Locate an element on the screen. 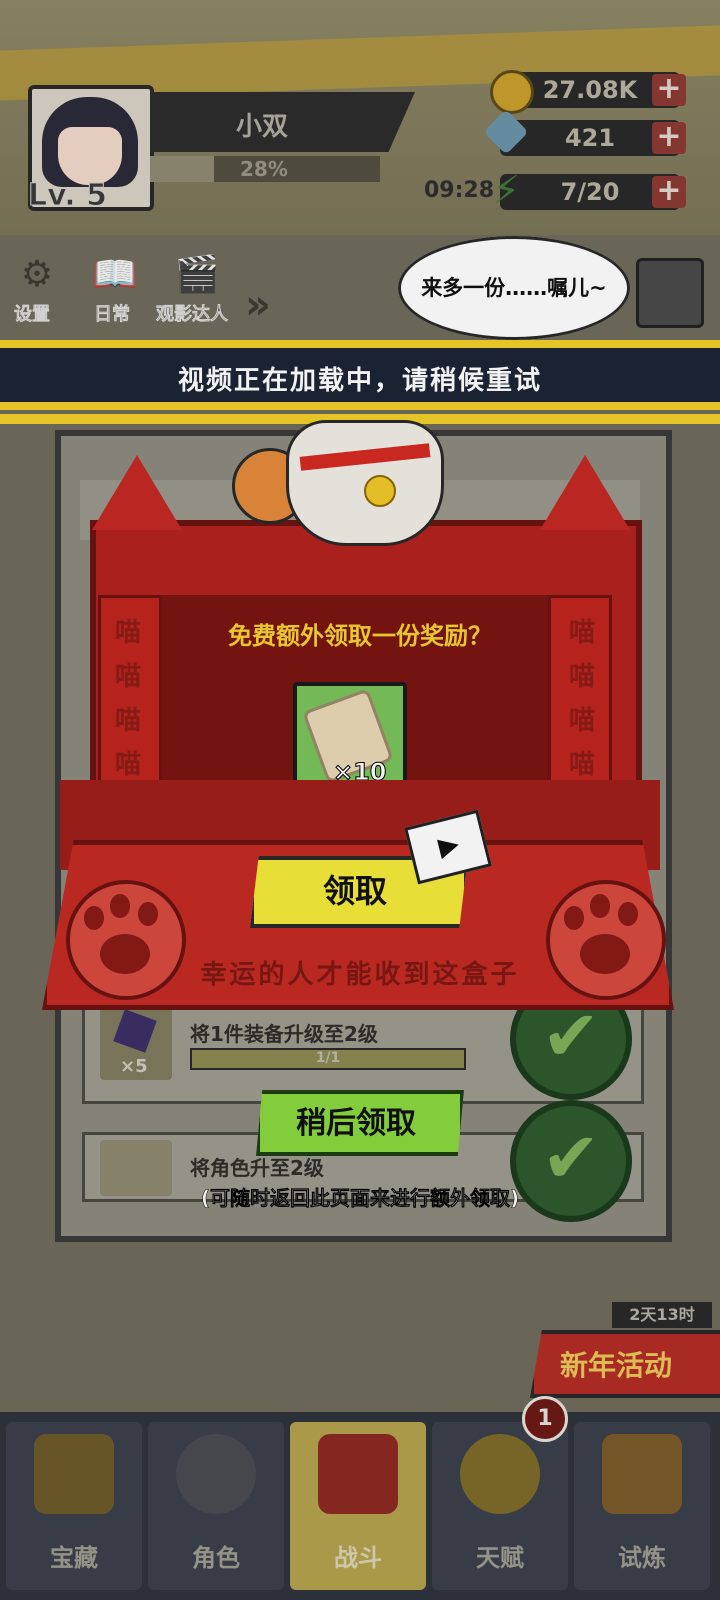 Image resolution: width=720 pixels, height=1600 pixels. box-ear-left is located at coordinates (137, 492).